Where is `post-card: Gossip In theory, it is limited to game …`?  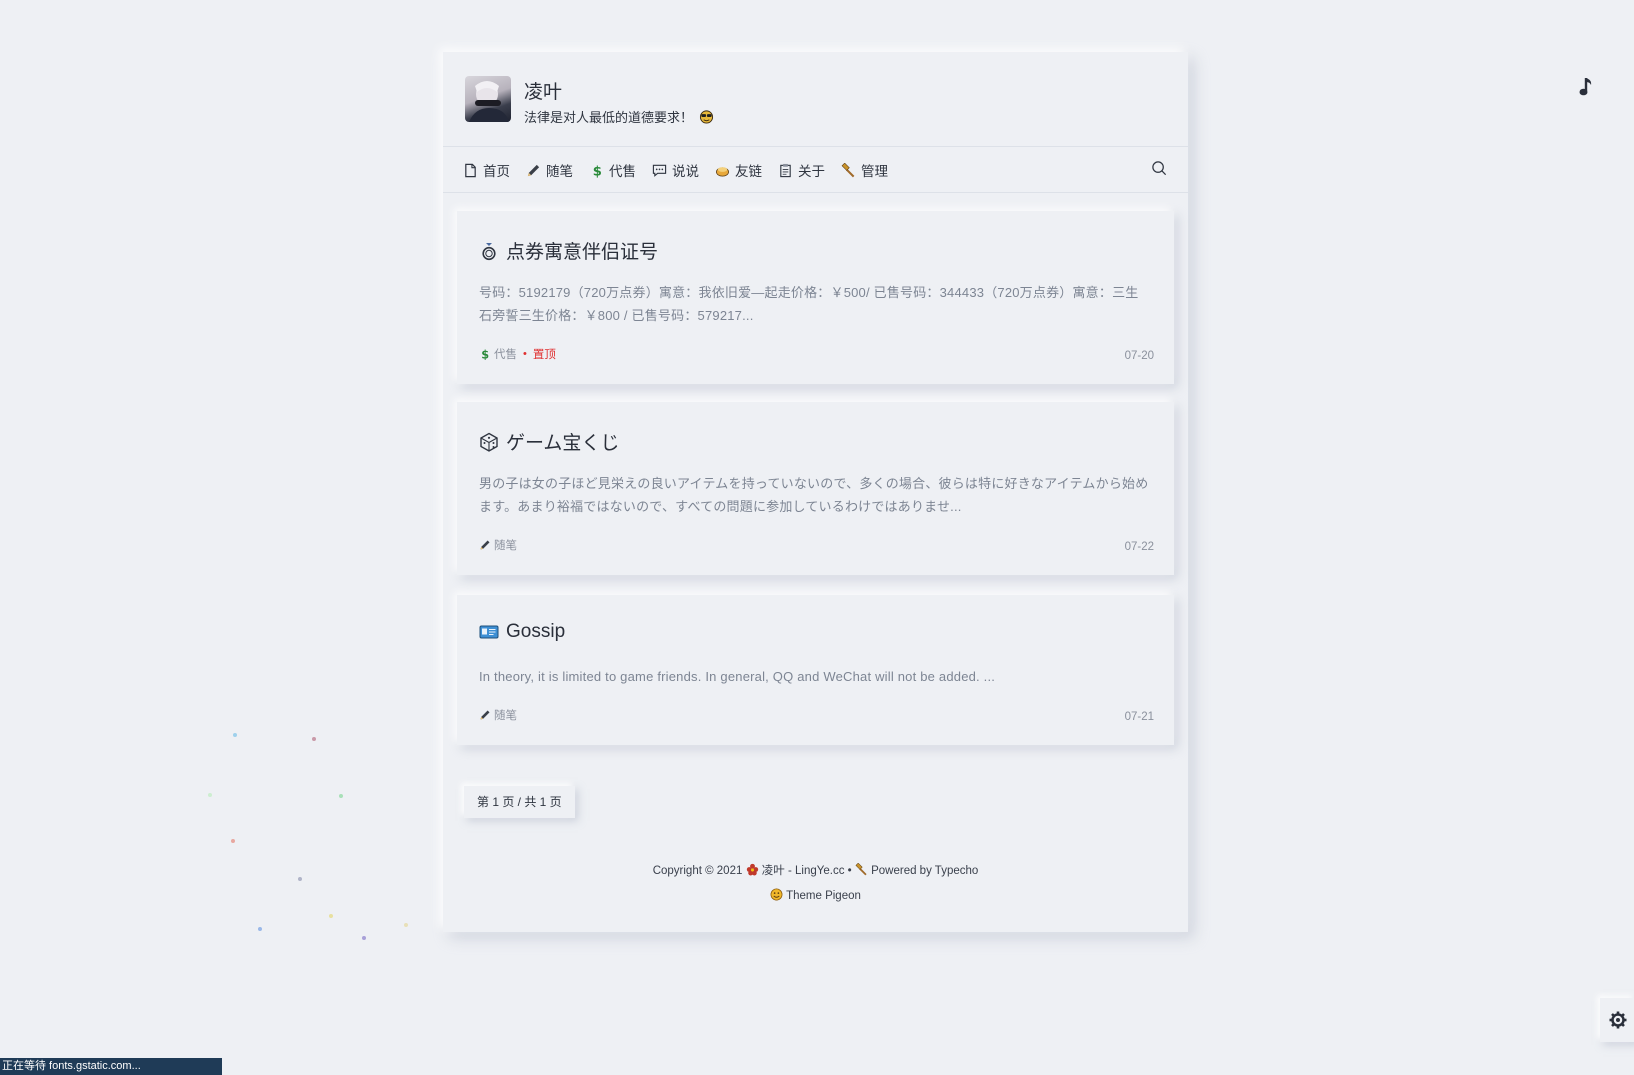
post-card: Gossip In theory, it is limited to game … is located at coordinates (815, 670).